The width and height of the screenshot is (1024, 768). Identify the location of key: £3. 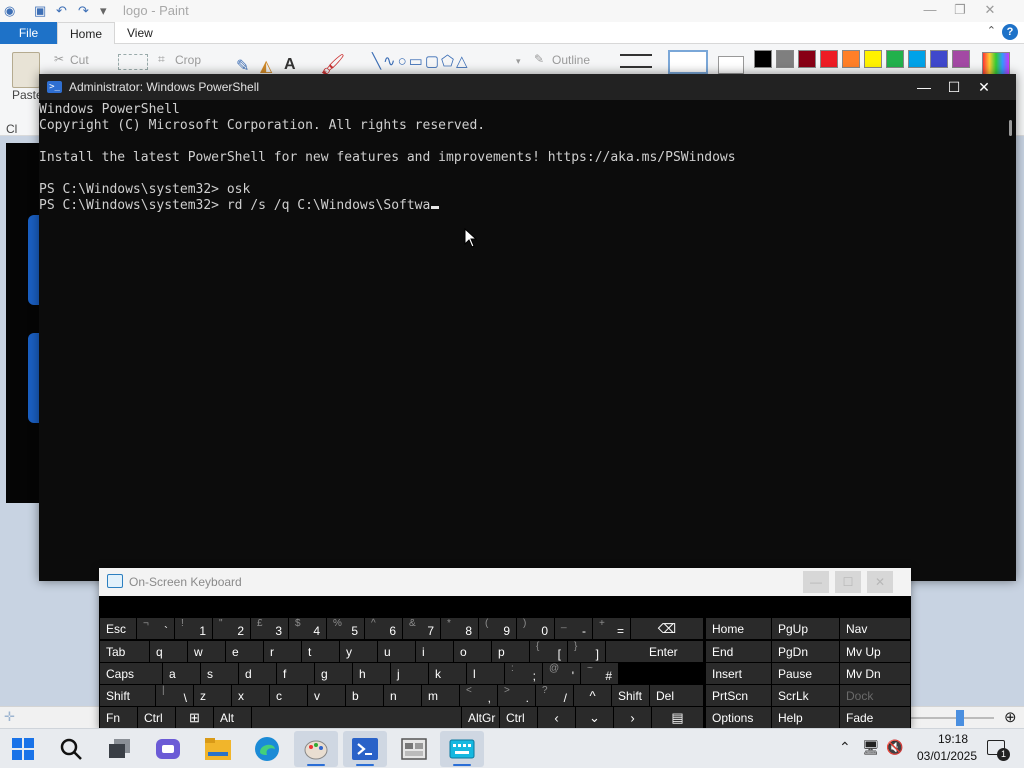
(269, 628).